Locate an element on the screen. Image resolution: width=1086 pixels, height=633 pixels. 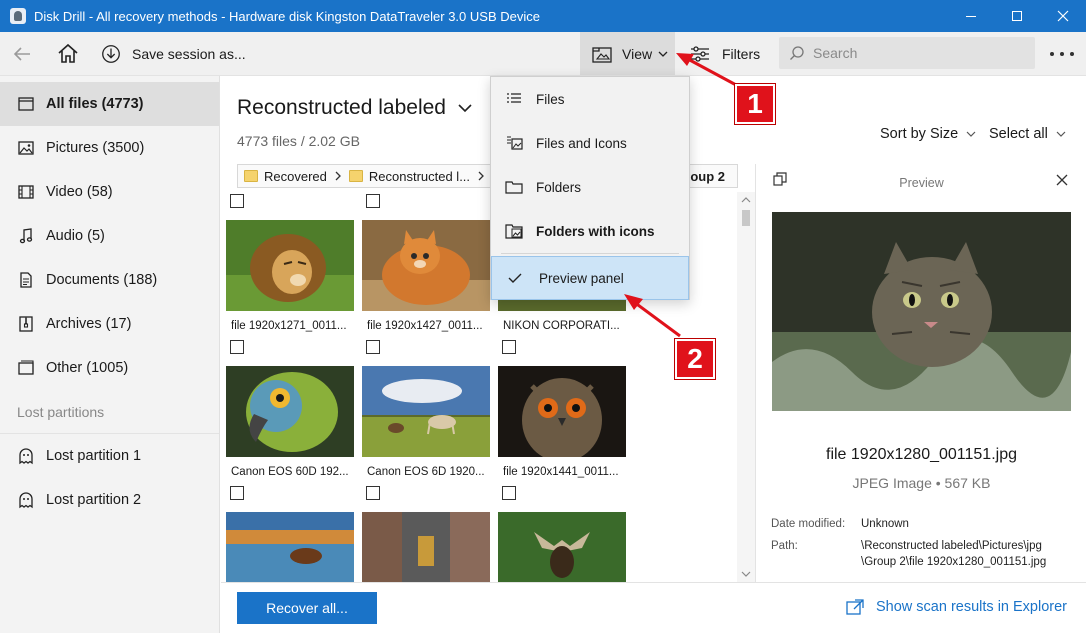
minimize-button is located at coordinates (971, 16).